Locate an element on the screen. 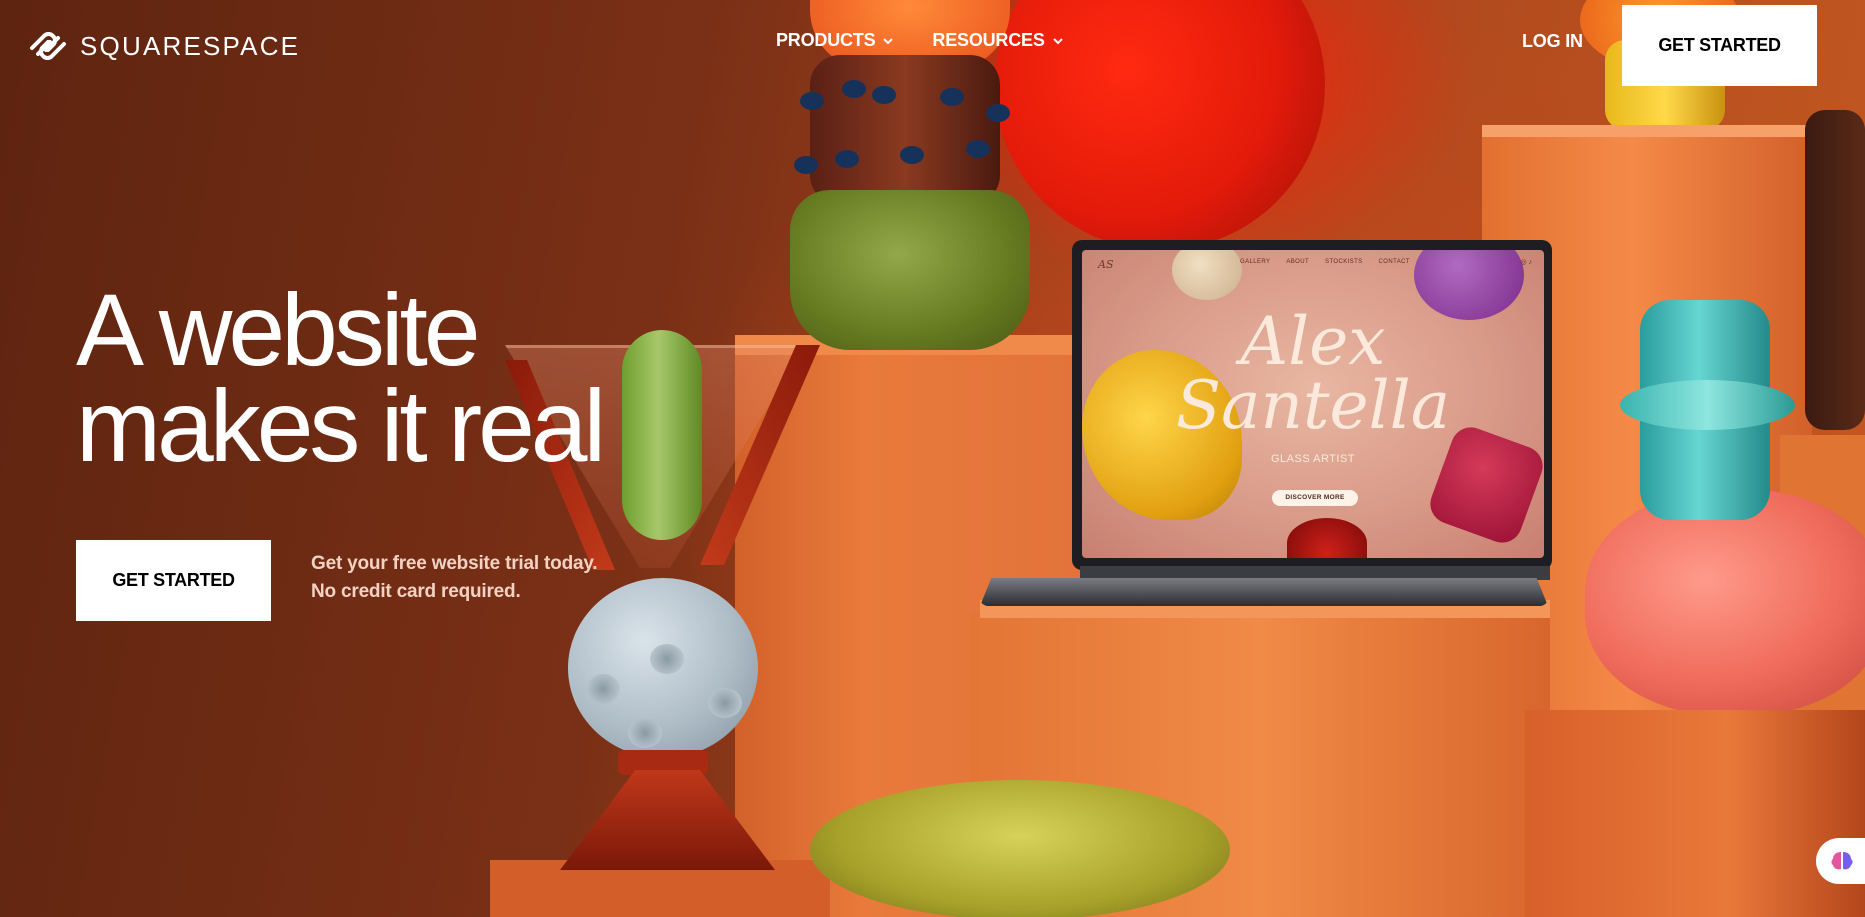 This screenshot has width=1865, height=917. preview-monogram: AS is located at coordinates (1106, 264).